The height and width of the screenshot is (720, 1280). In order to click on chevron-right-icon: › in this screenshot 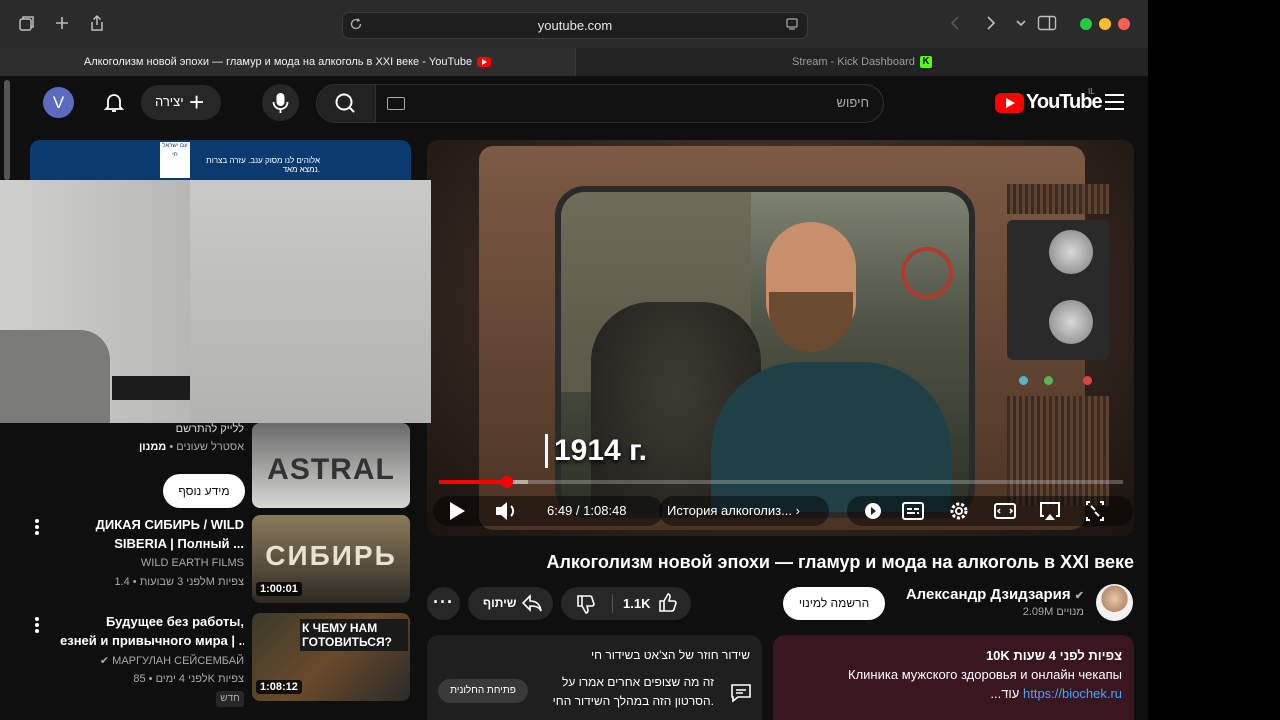, I will do `click(797, 510)`.